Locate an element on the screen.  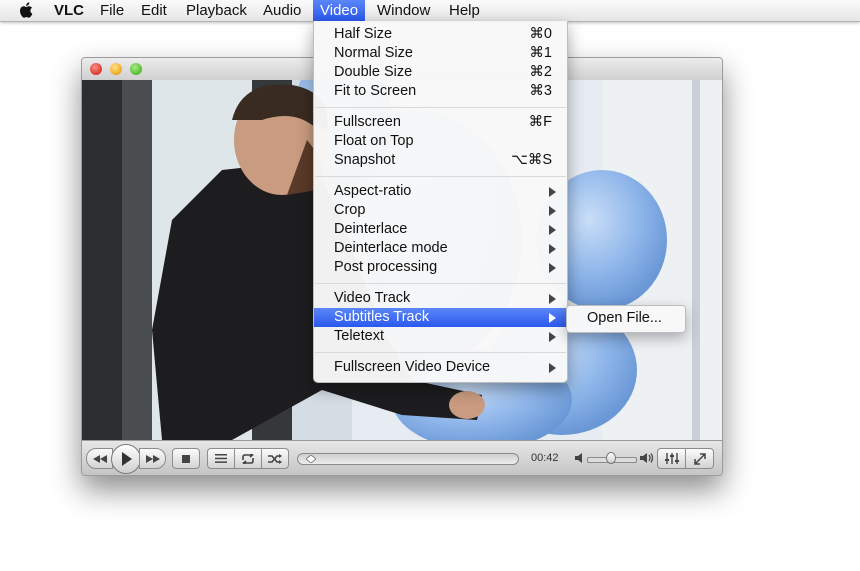
fast-forward-button is located at coordinates (152, 458).